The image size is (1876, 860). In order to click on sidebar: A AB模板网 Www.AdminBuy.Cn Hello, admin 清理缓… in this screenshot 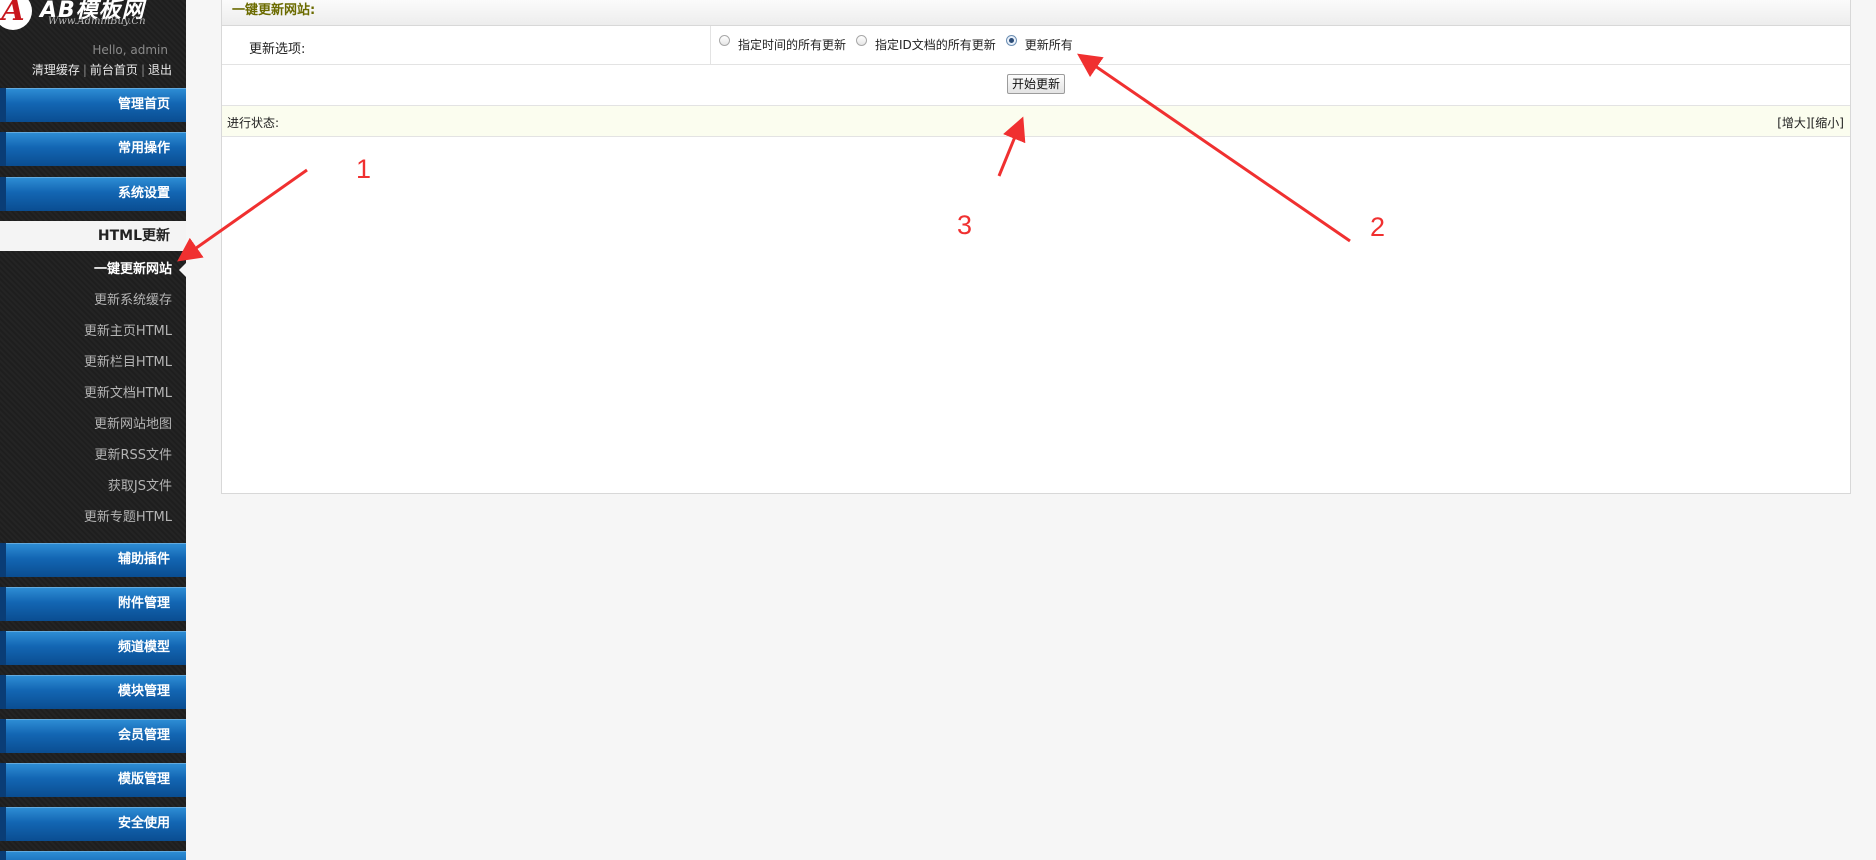, I will do `click(93, 430)`.